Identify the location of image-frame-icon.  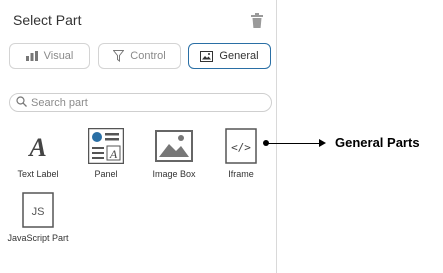
(207, 56).